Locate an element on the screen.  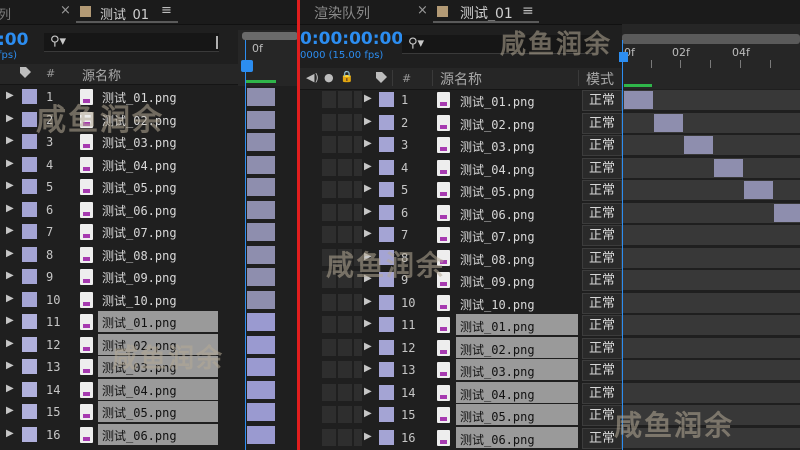
layer-row: ▶ 12 测试_02.png is located at coordinates (149, 345).